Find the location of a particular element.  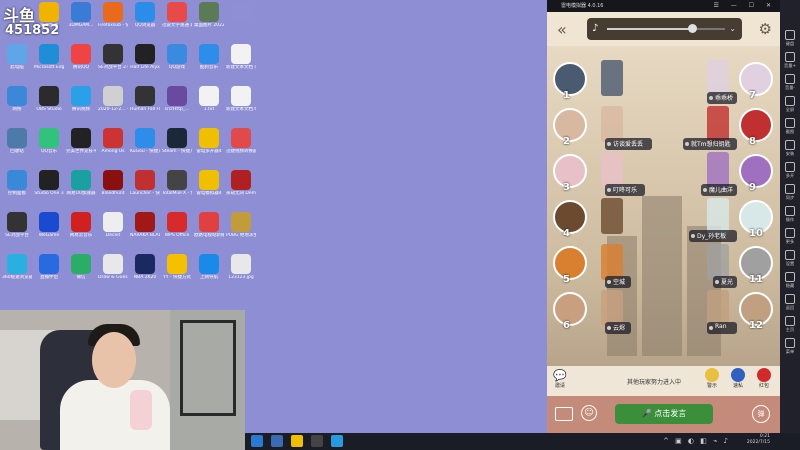

side-toolbar-button: 键盘 is located at coordinates (790, 38).